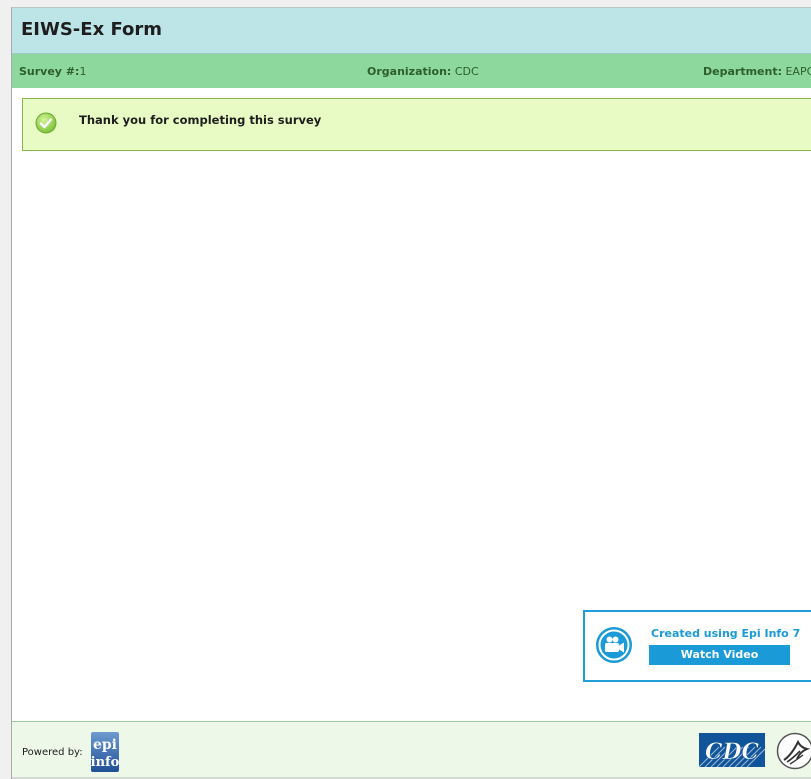 This screenshot has height=779, width=811. I want to click on form-title-bar: EIWS-Ex Form, so click(411, 31).